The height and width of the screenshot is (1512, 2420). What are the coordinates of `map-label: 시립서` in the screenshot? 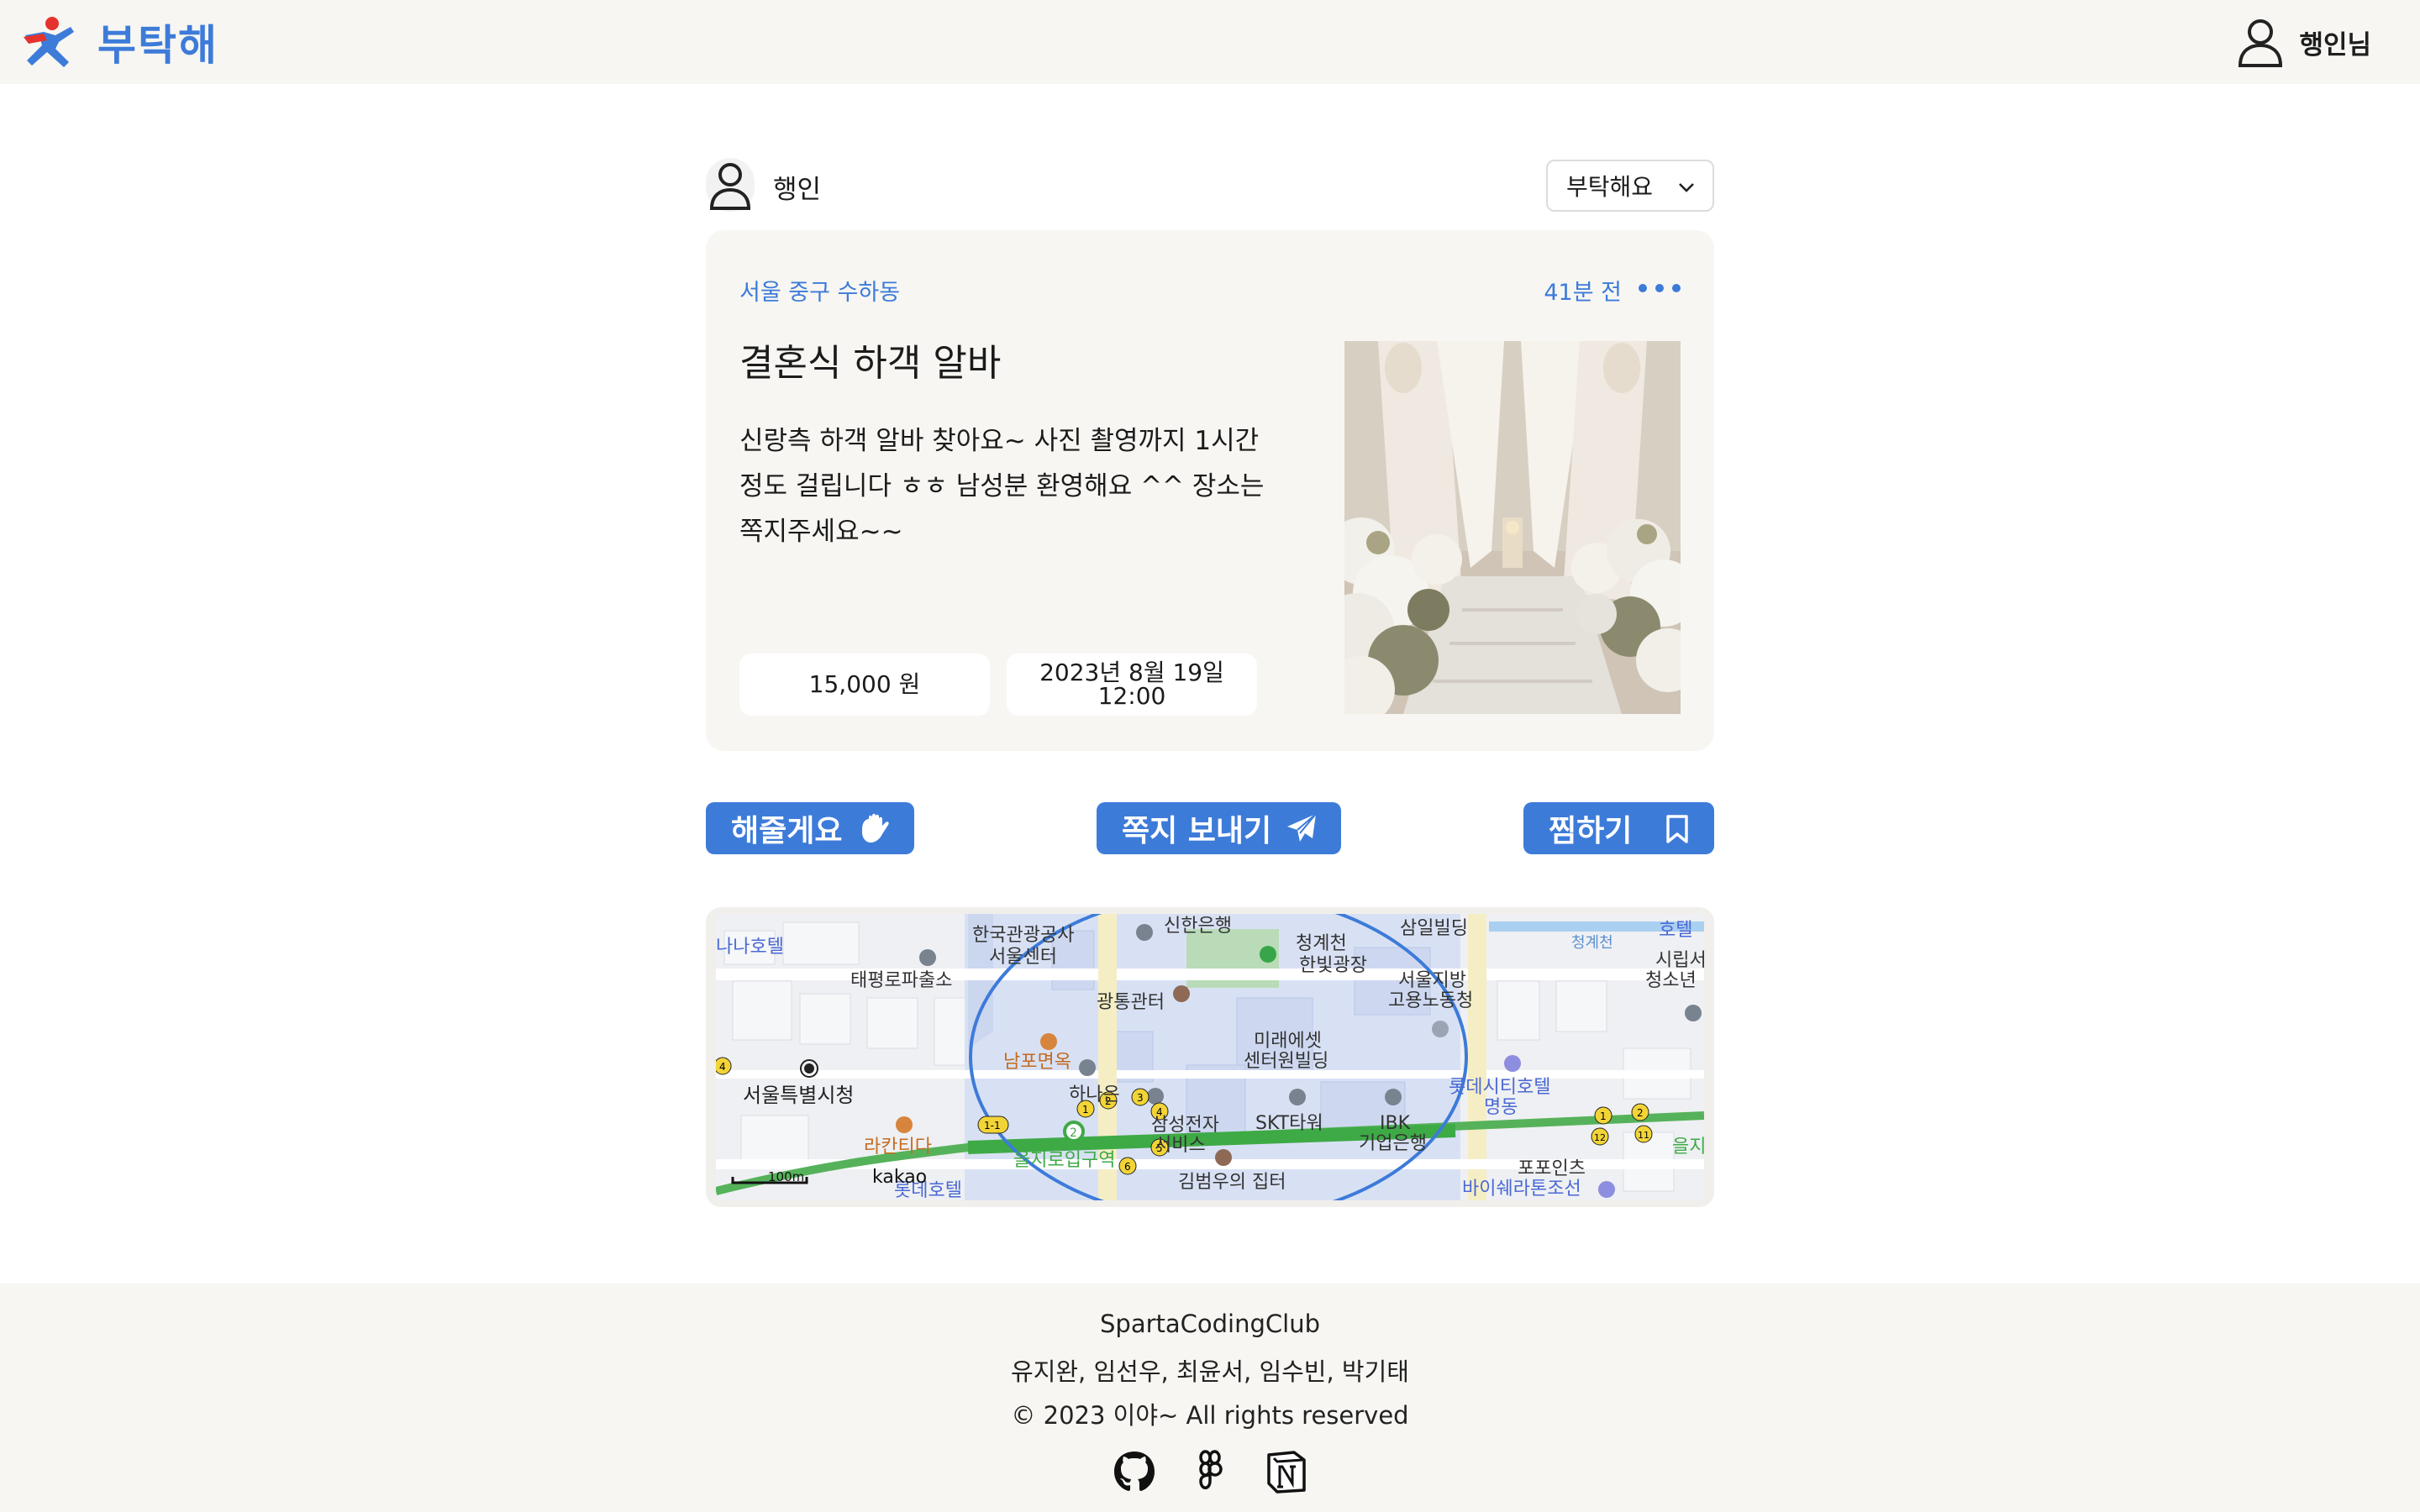 It's located at (1680, 960).